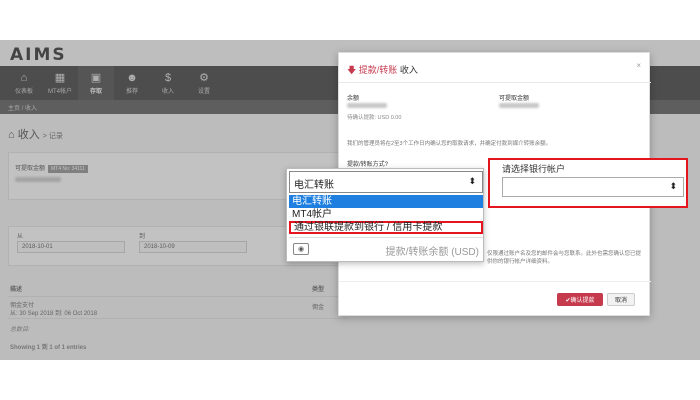  What do you see at coordinates (386, 182) in the screenshot?
I see `method-select-current: 电汇转账 ⬍` at bounding box center [386, 182].